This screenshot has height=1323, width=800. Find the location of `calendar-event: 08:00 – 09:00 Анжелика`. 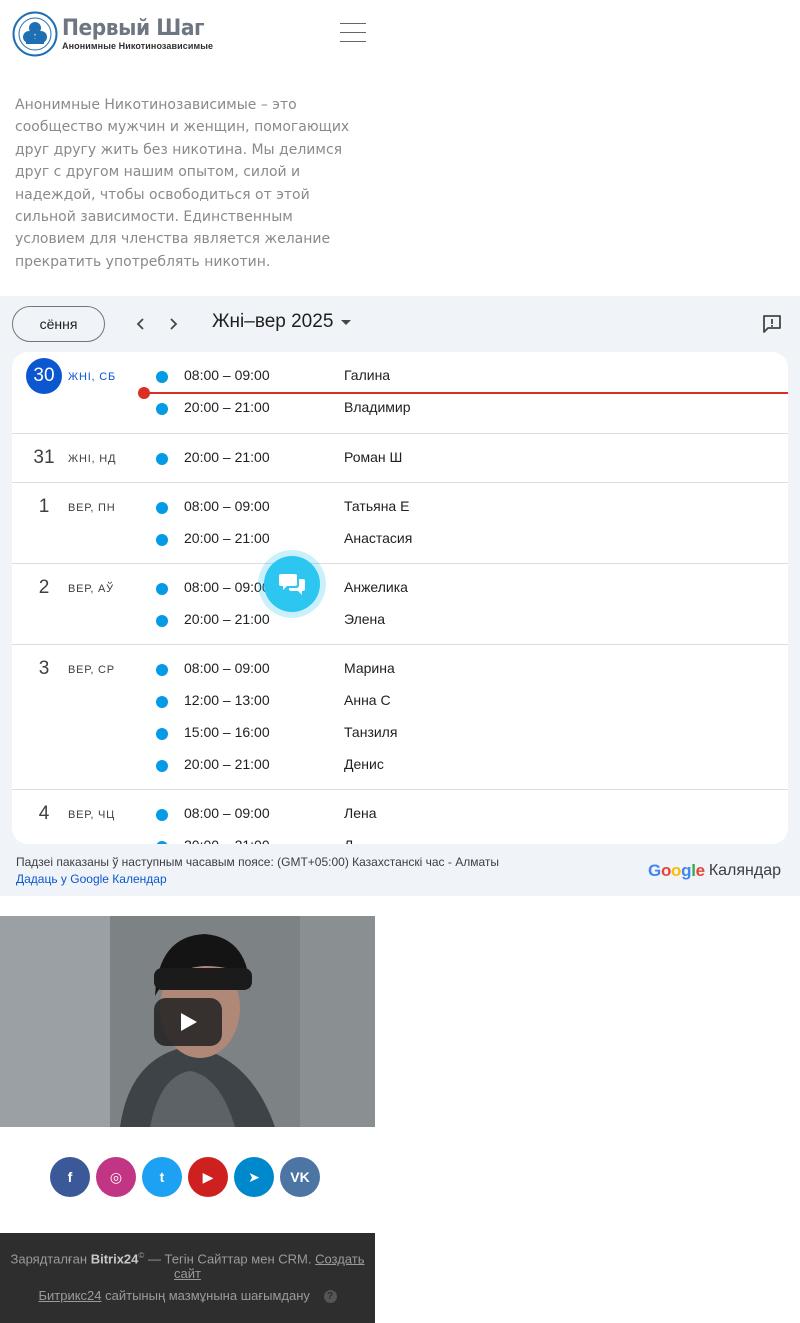

calendar-event: 08:00 – 09:00 Анжелика is located at coordinates (400, 588).